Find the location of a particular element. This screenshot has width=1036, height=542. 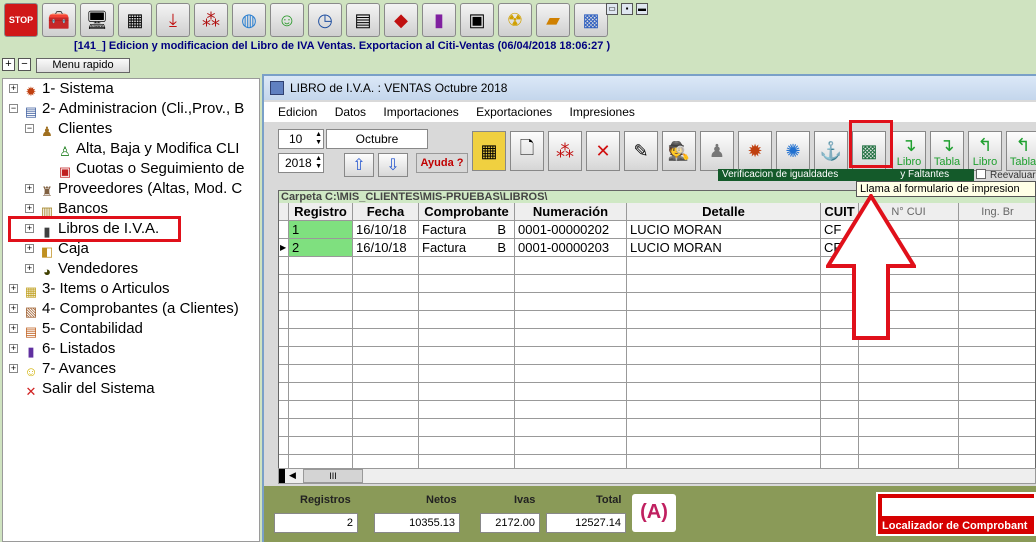

calculator-button: ▦ is located at coordinates (489, 151).